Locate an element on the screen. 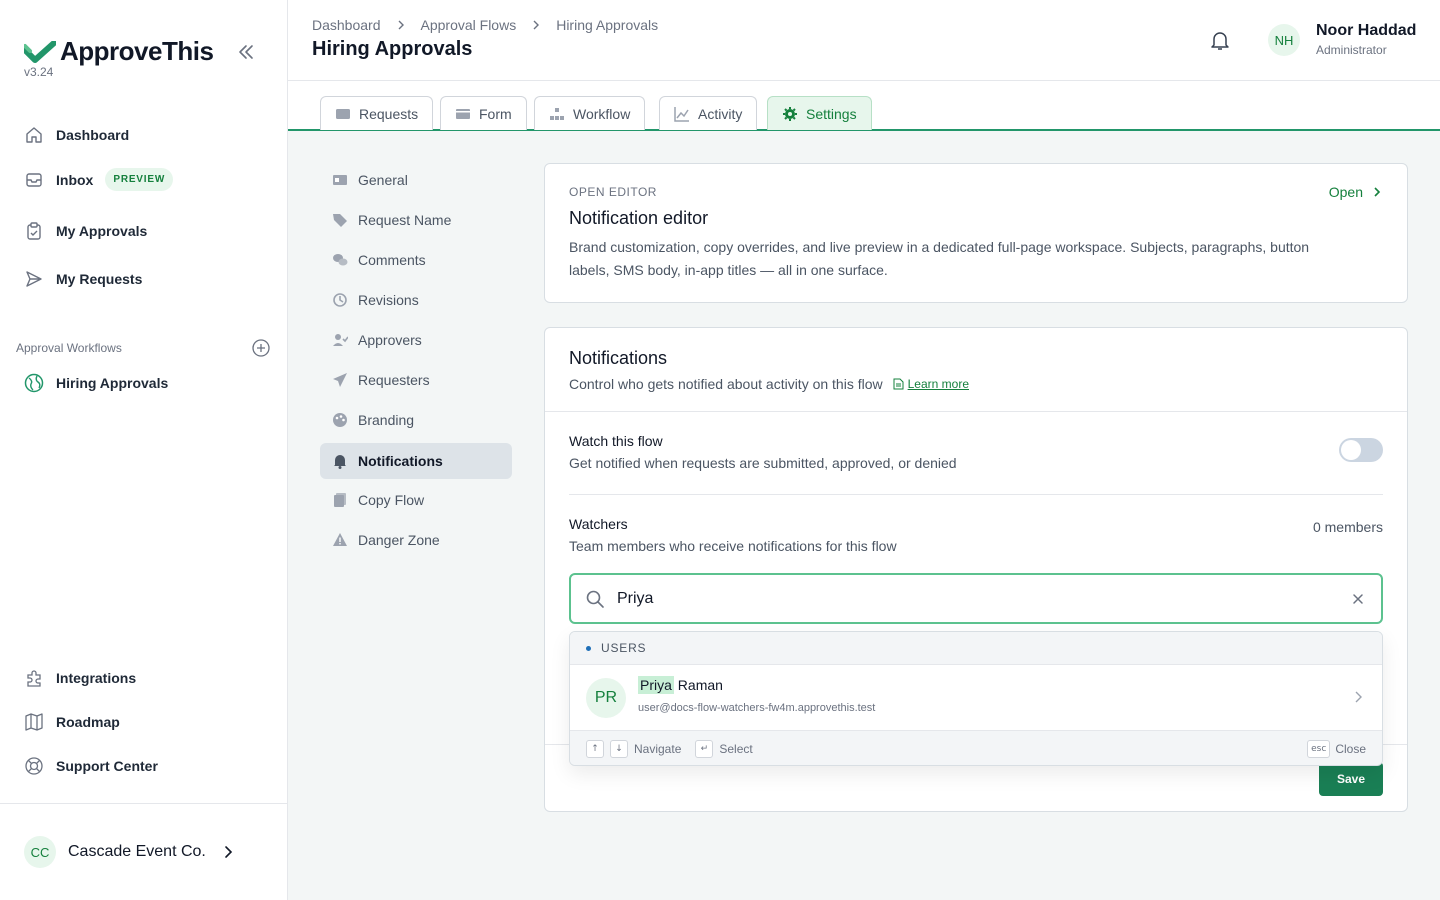 The image size is (1440, 900). open-editor-label: Open is located at coordinates (1345, 192).